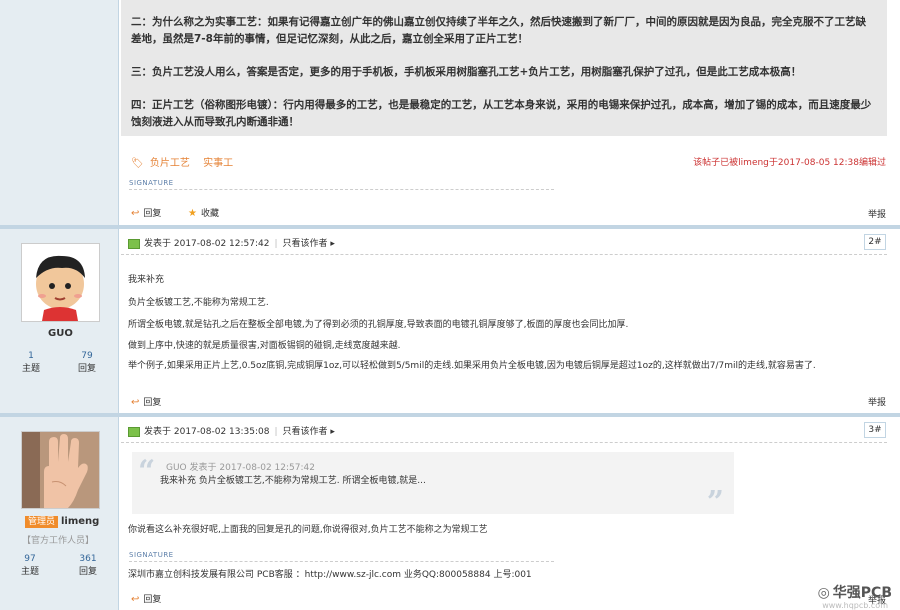 The image size is (900, 610). What do you see at coordinates (31, 363) in the screenshot?
I see `stat-threads: 1 主题` at bounding box center [31, 363].